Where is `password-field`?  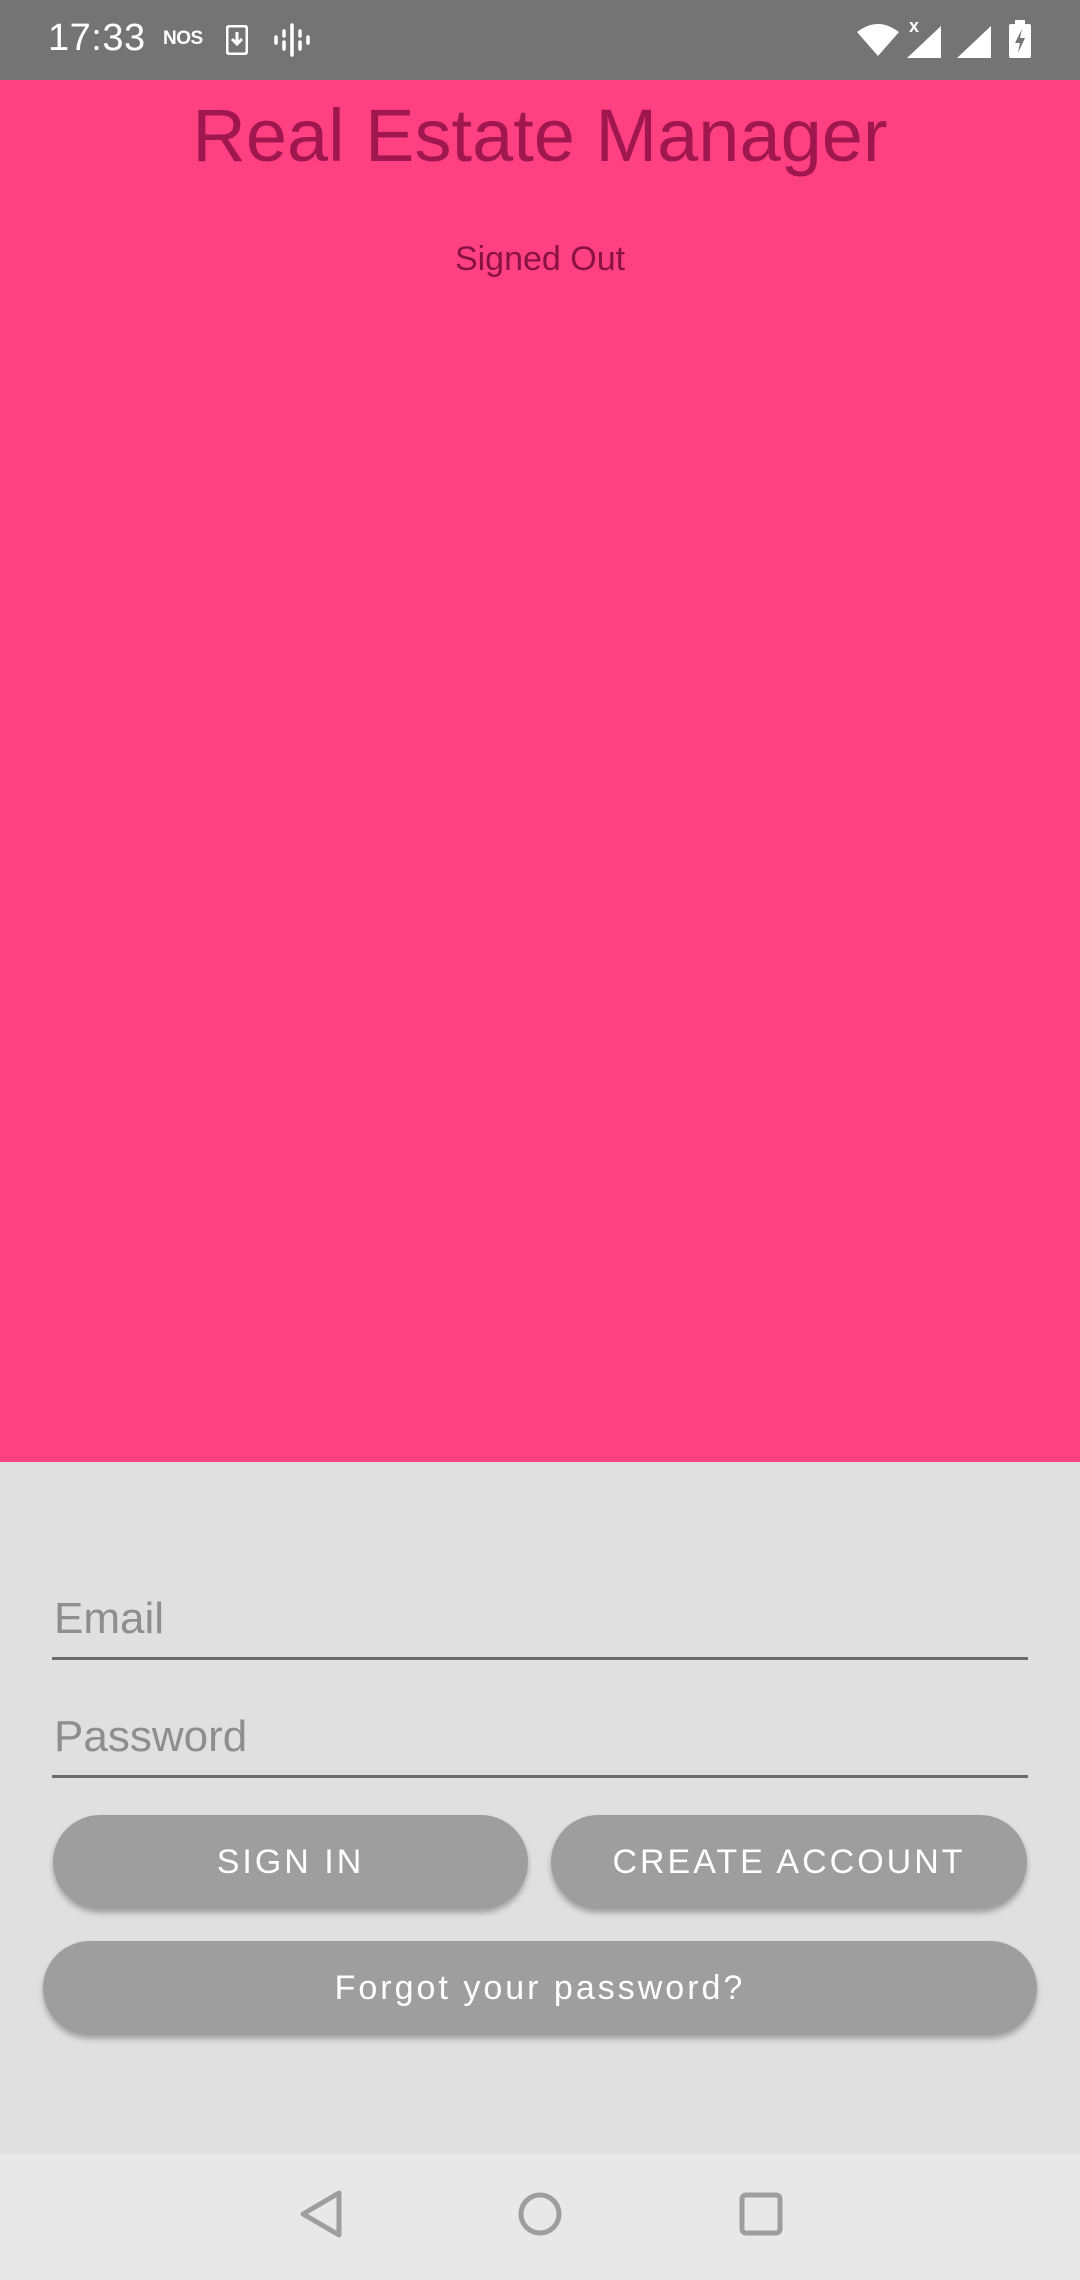
password-field is located at coordinates (540, 1738).